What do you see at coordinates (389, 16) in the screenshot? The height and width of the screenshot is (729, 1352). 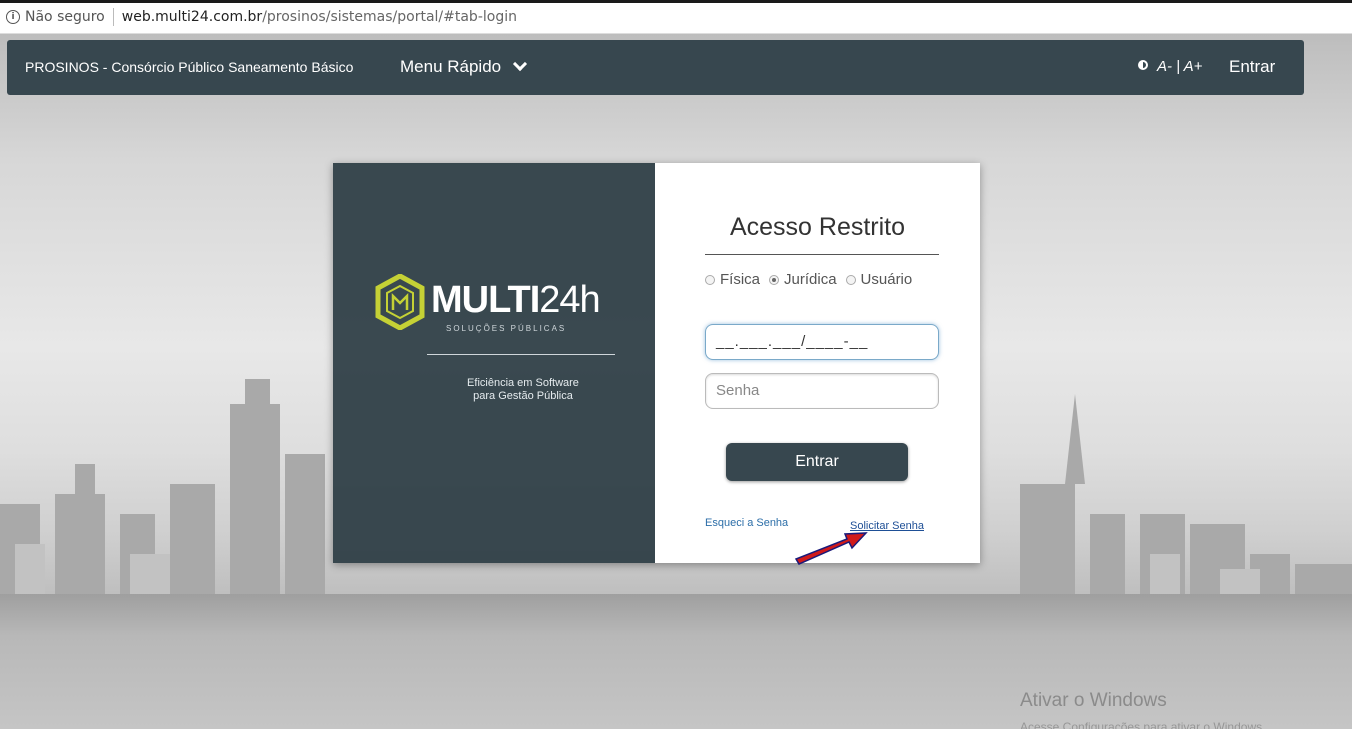 I see `url-path: /prosinos/sistemas/portal/#tab-login` at bounding box center [389, 16].